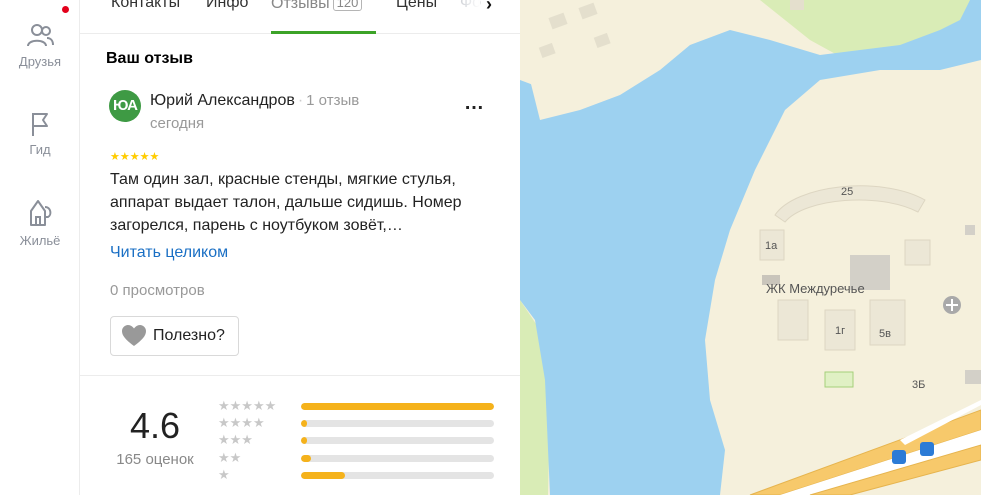 This screenshot has width=981, height=495. What do you see at coordinates (416, 6) in the screenshot?
I see `tab-prices: Цены` at bounding box center [416, 6].